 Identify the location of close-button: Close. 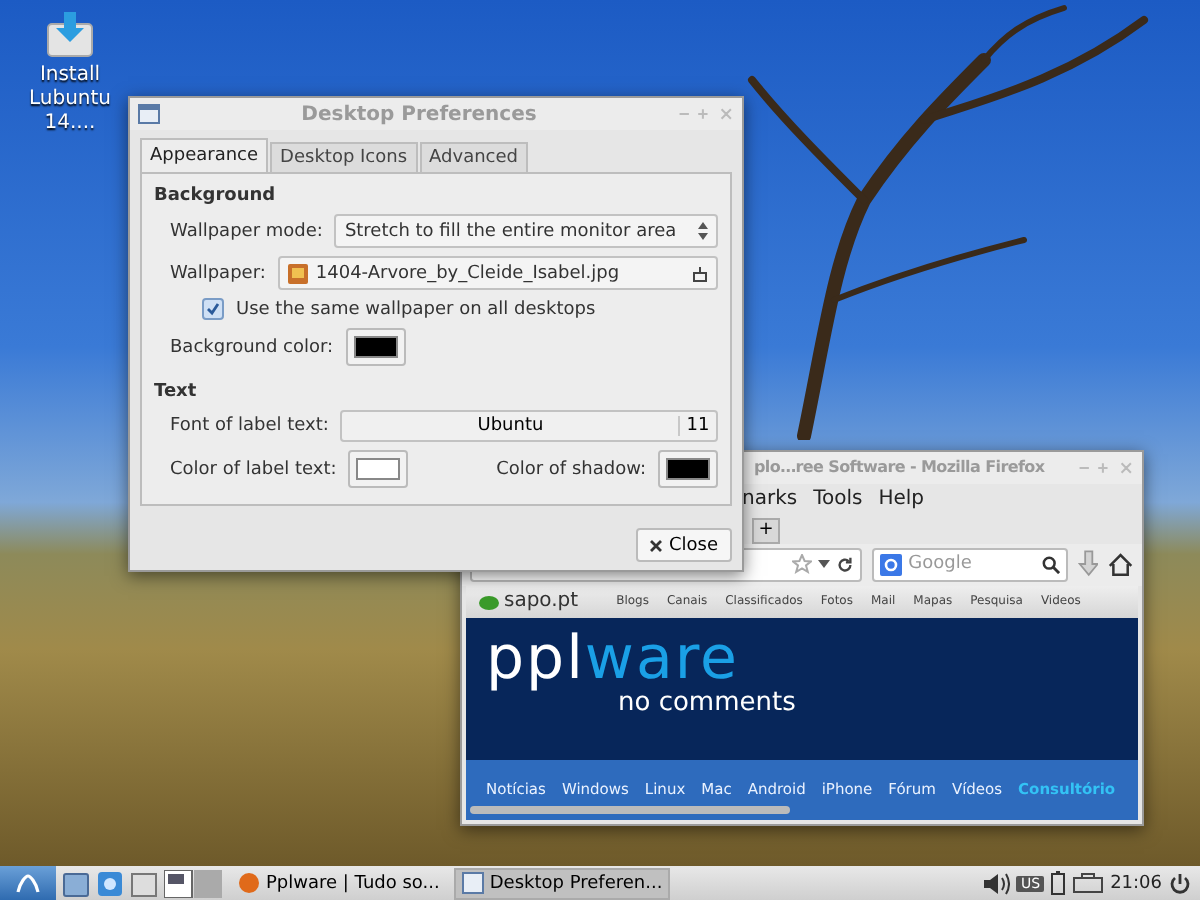
(684, 545).